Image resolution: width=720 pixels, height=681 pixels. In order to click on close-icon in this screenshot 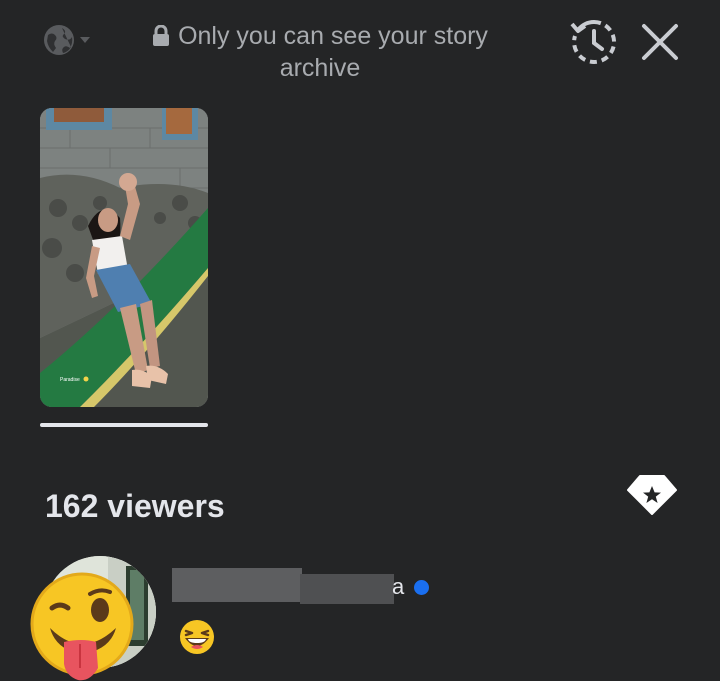, I will do `click(660, 42)`.